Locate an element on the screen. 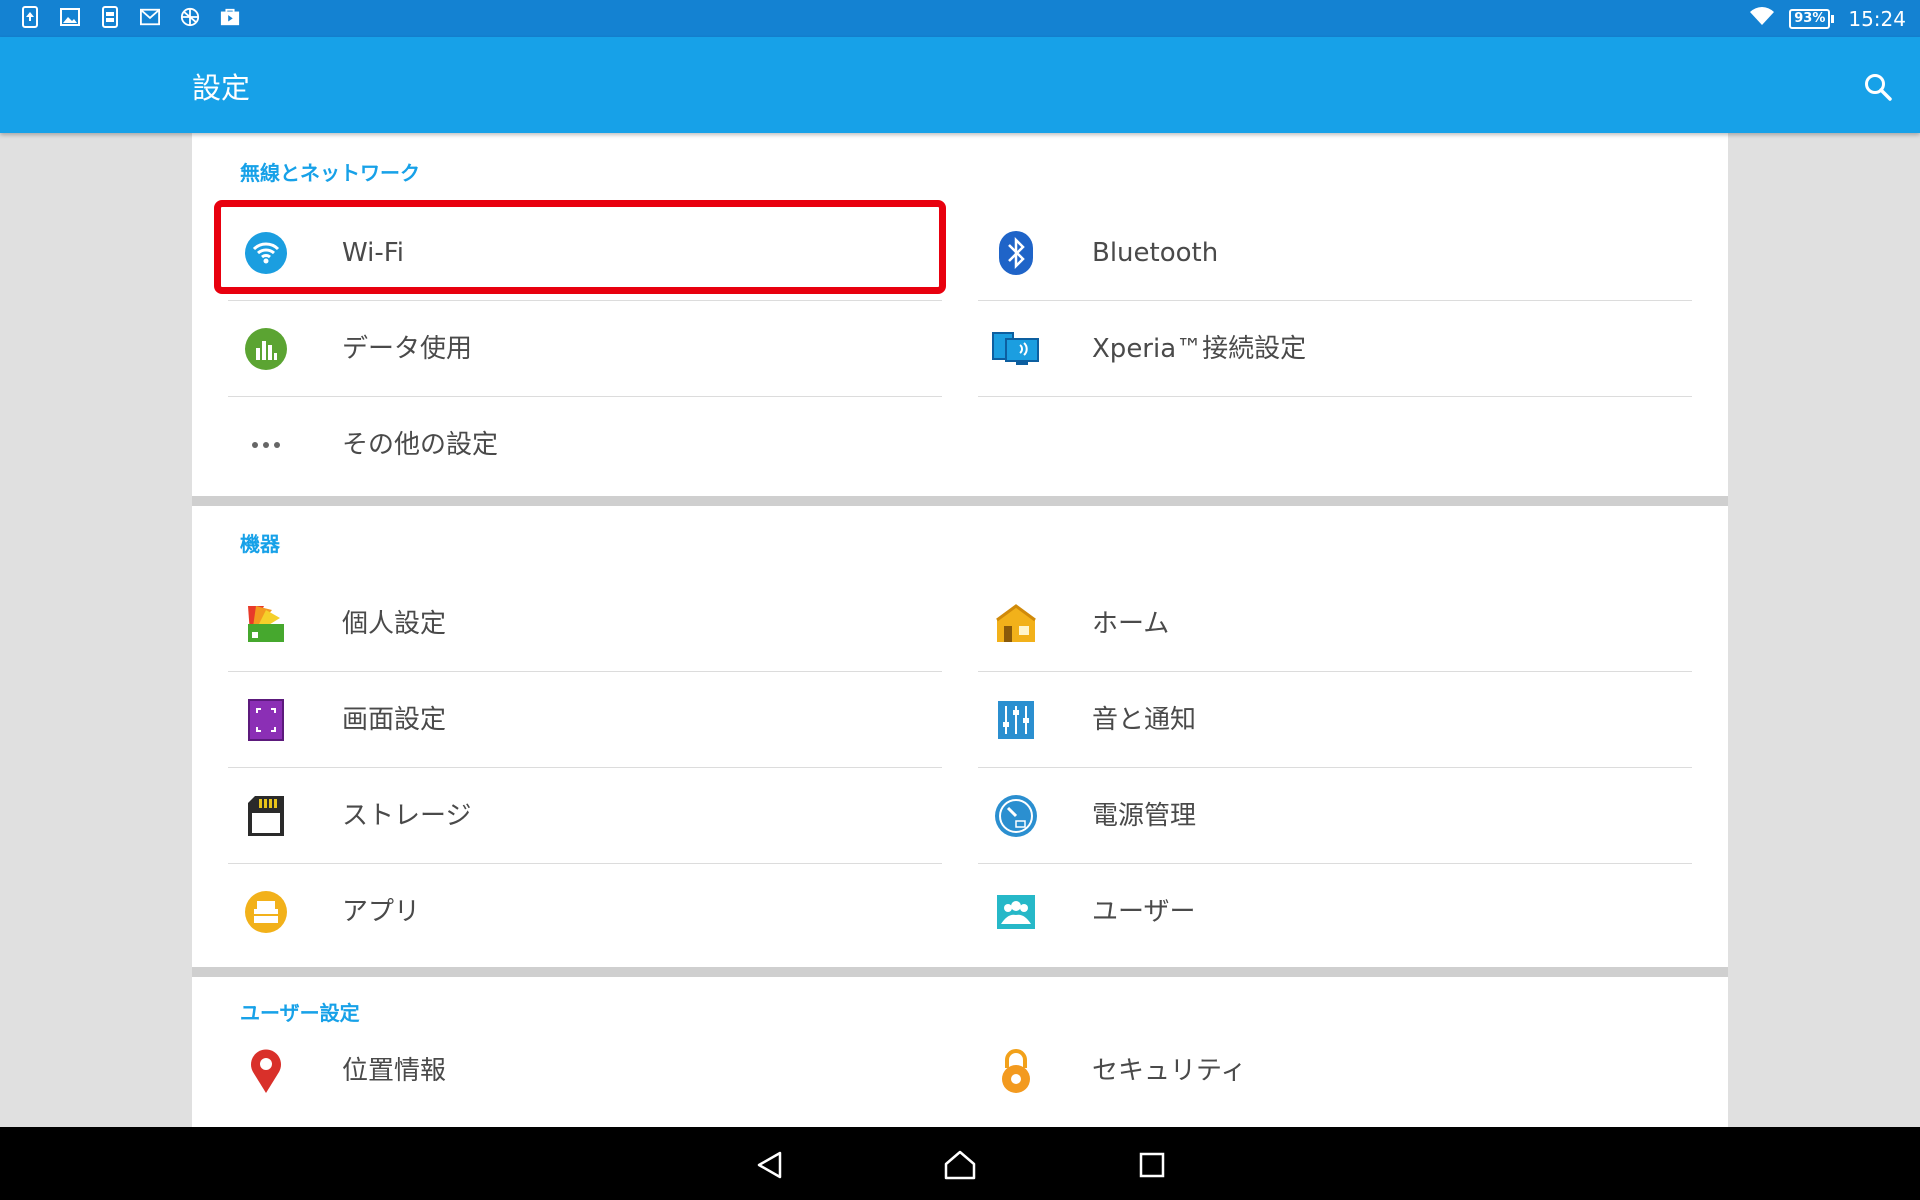 The height and width of the screenshot is (1200, 1920). xperia-connect-icon is located at coordinates (1016, 349).